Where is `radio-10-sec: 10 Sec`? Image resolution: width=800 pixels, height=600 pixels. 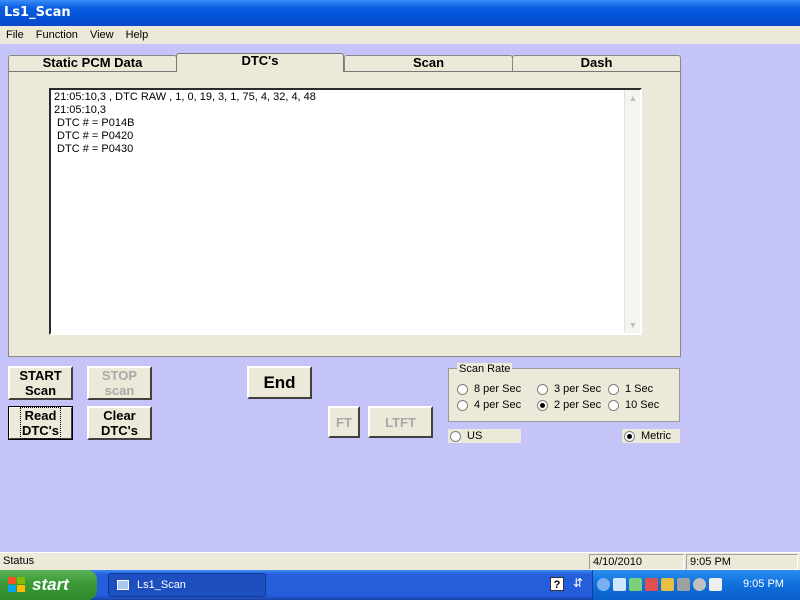
radio-10-sec: 10 Sec is located at coordinates (633, 405).